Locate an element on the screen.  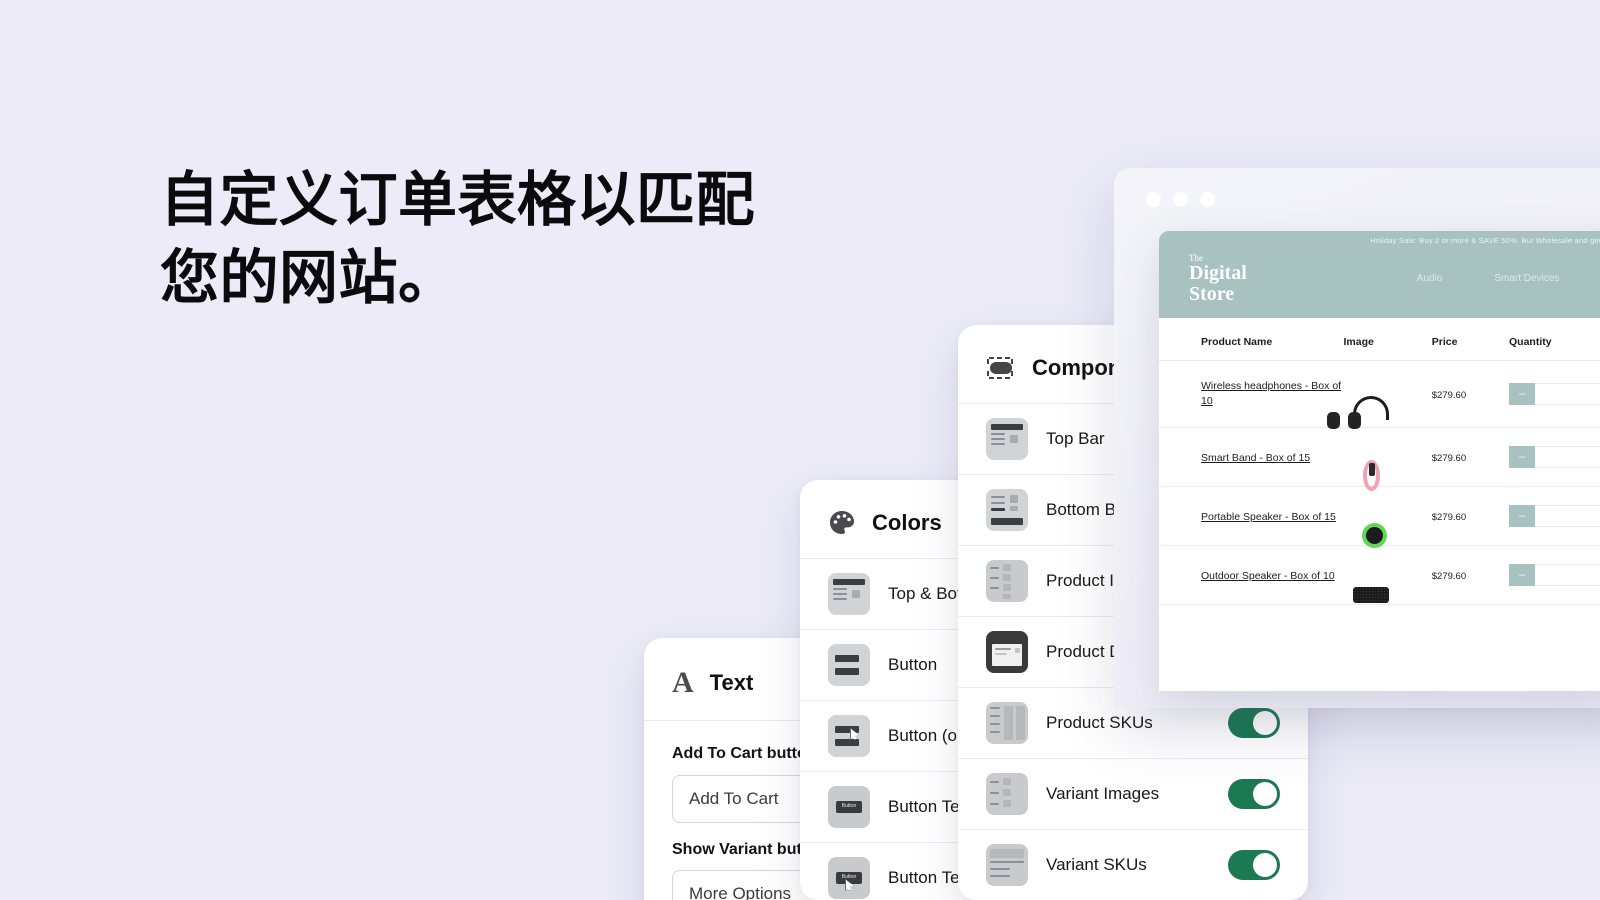
toggle-variant-images is located at coordinates (1254, 794).